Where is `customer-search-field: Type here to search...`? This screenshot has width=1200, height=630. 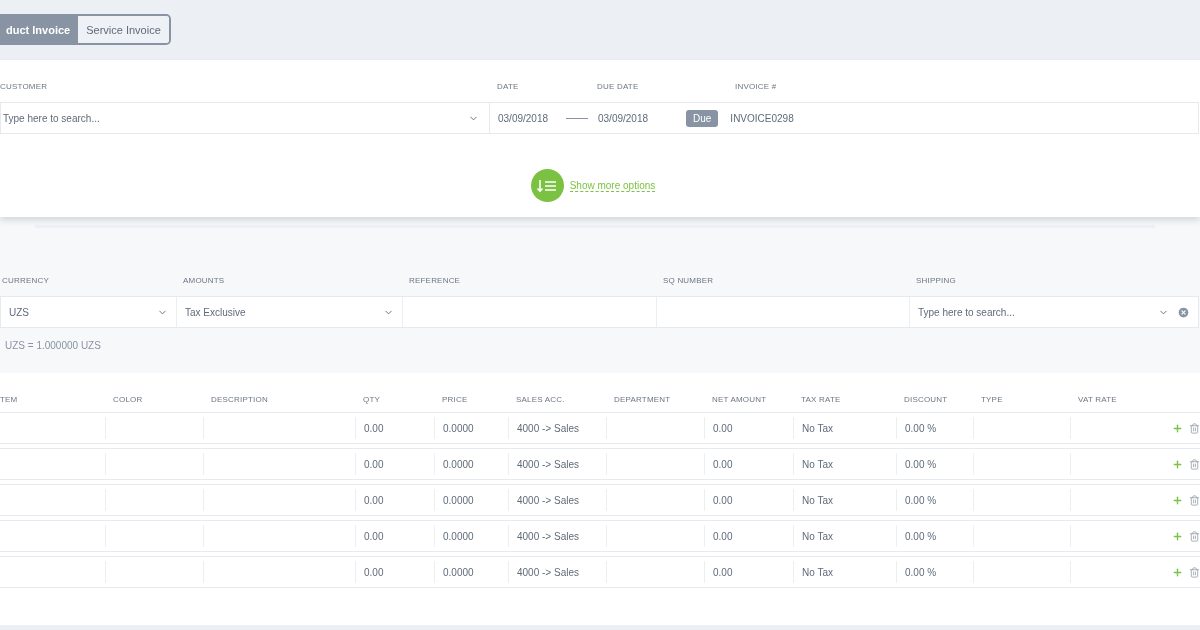 customer-search-field: Type here to search... is located at coordinates (245, 118).